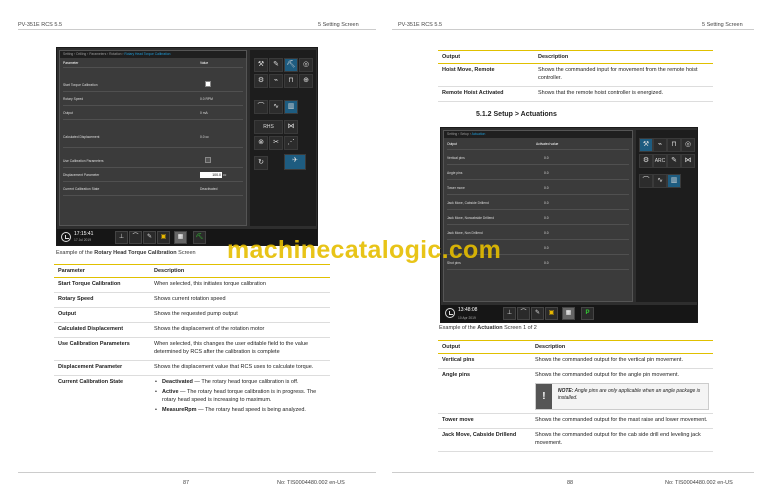  Describe the element at coordinates (208, 84) in the screenshot. I see `start-torque-calibration-checkbox` at that location.